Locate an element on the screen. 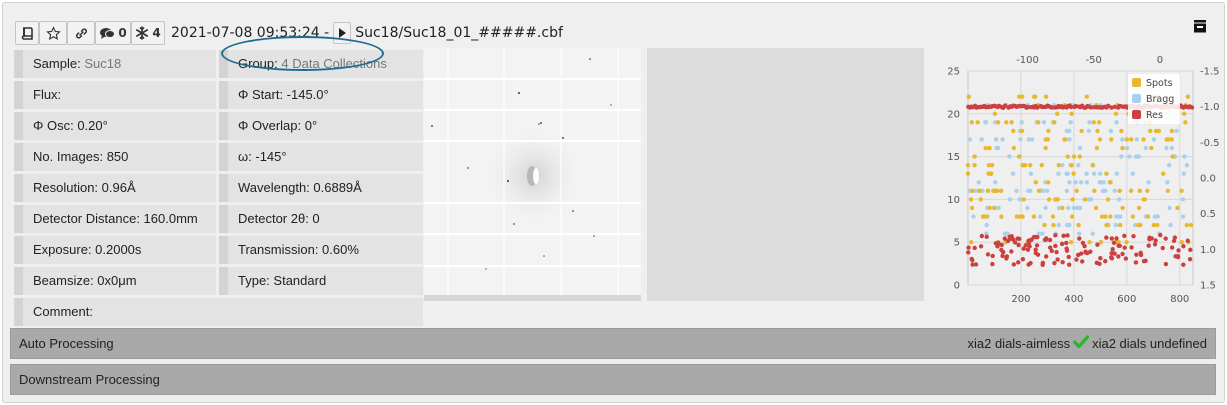 This screenshot has width=1227, height=405. diffraction-scrollbar is located at coordinates (532, 298).